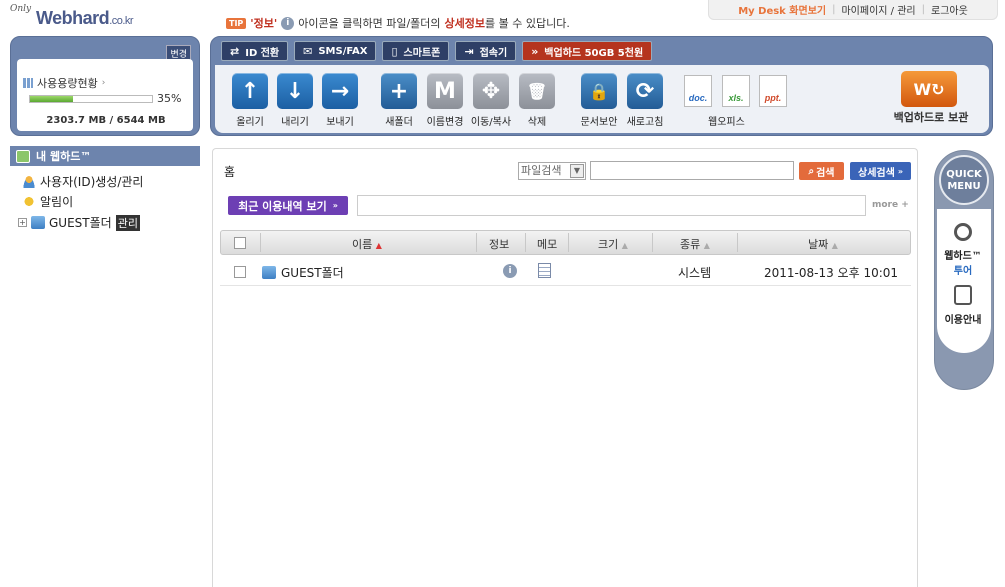 Image resolution: width=1005 pixels, height=587 pixels. I want to click on connect-icon: ⇥, so click(469, 51).